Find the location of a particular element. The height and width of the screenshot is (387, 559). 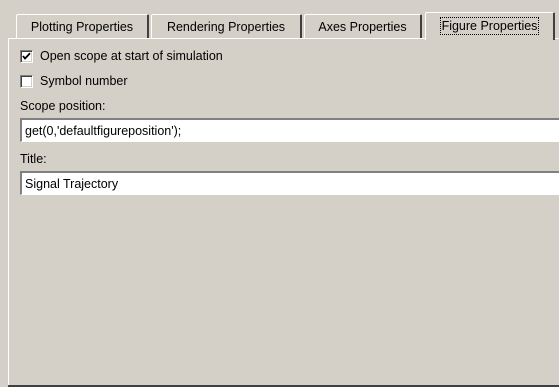

checkmark-icon is located at coordinates (26, 56).